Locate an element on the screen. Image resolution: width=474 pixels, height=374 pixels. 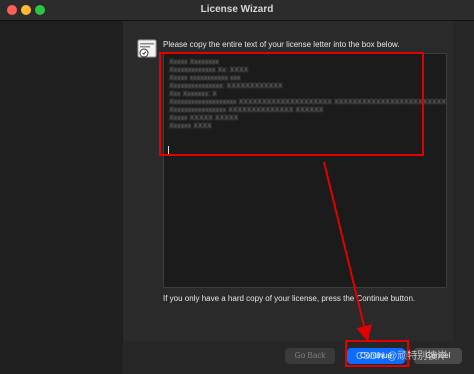
window-title: License Wizard is located at coordinates (237, 9).